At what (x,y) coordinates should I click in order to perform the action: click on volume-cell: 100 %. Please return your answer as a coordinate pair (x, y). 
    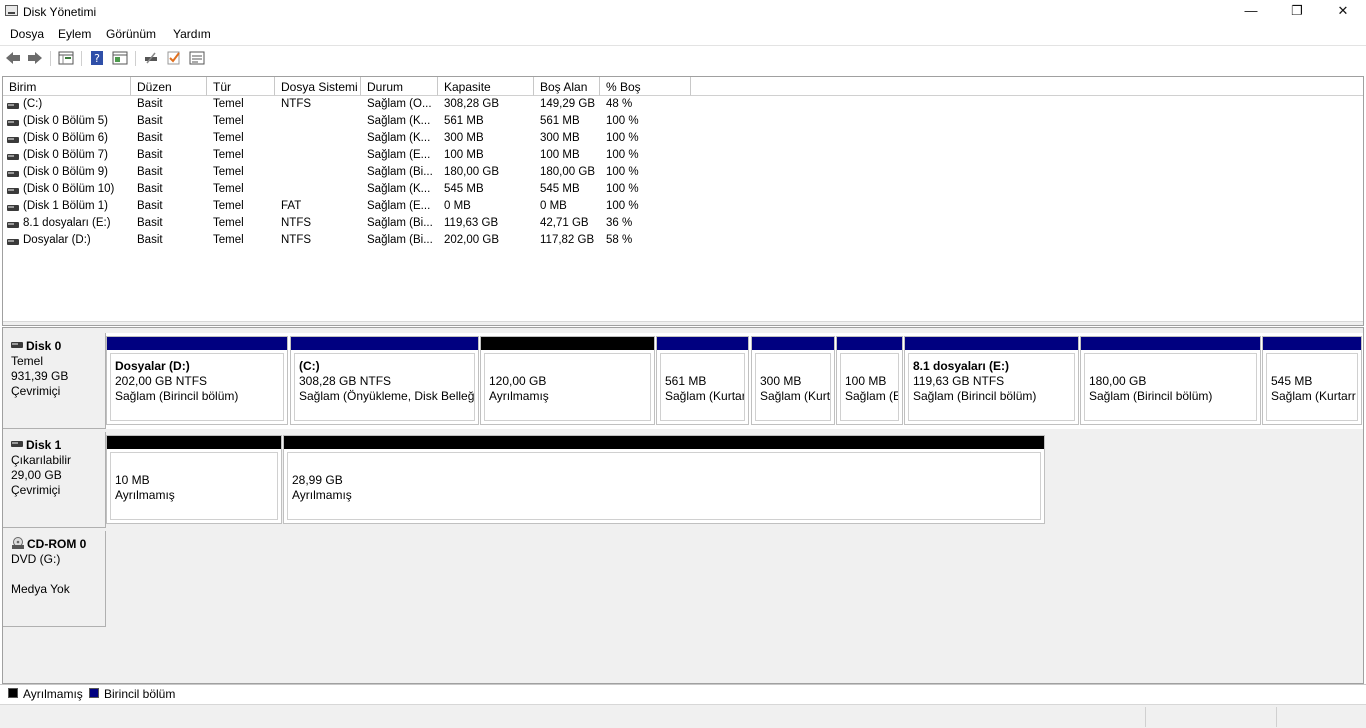
    Looking at the image, I should click on (622, 138).